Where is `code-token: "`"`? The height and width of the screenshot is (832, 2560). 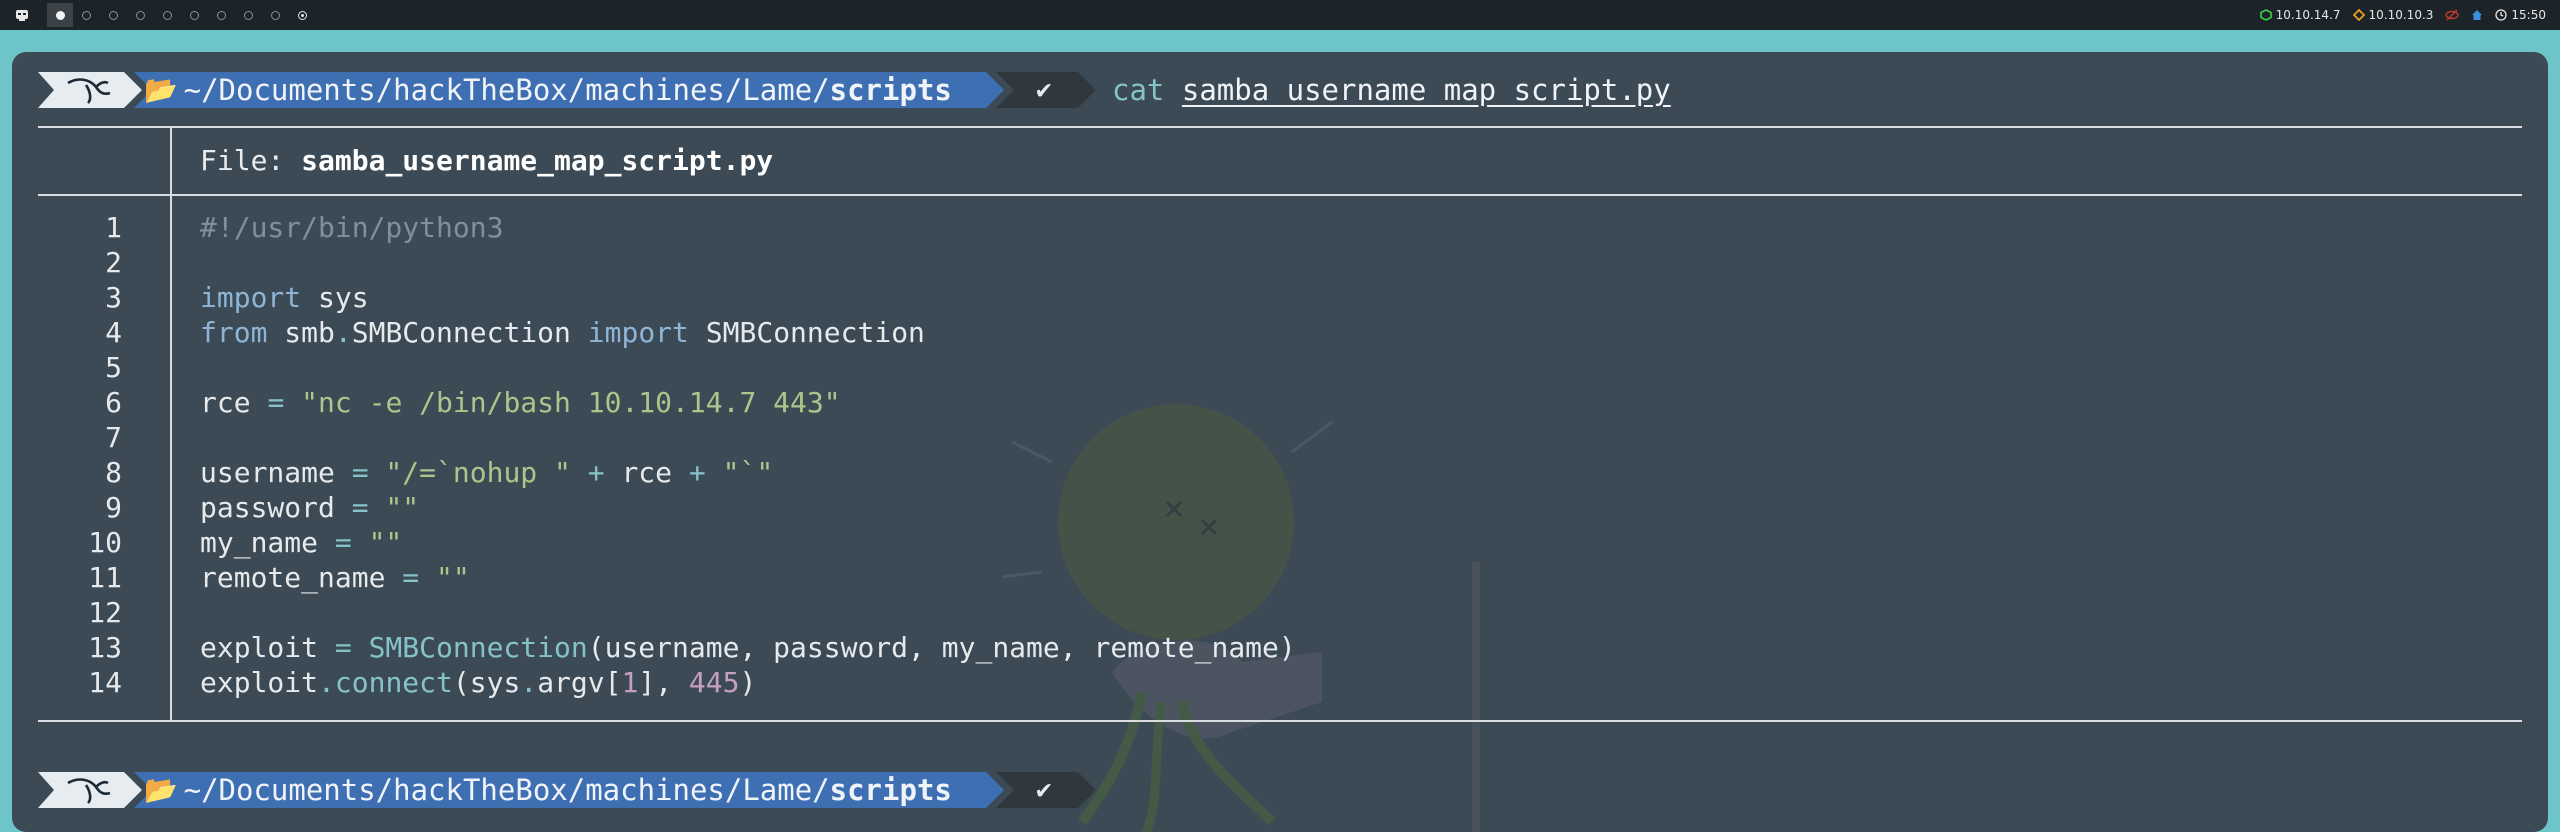 code-token: "`" is located at coordinates (739, 472).